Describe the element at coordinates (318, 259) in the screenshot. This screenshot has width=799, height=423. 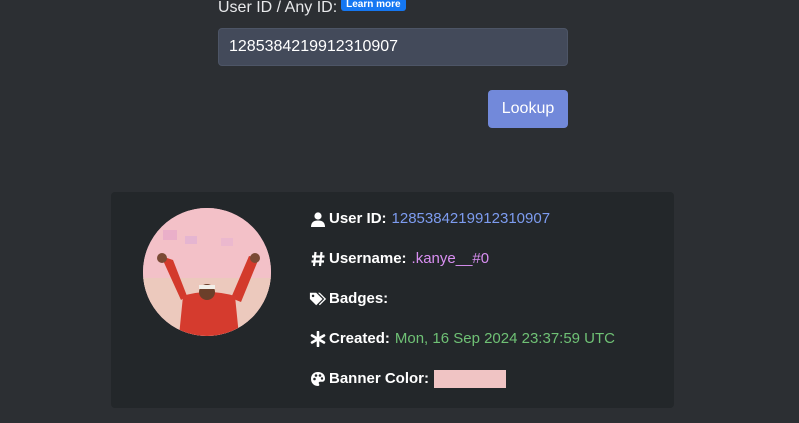
I see `hash-icon` at that location.